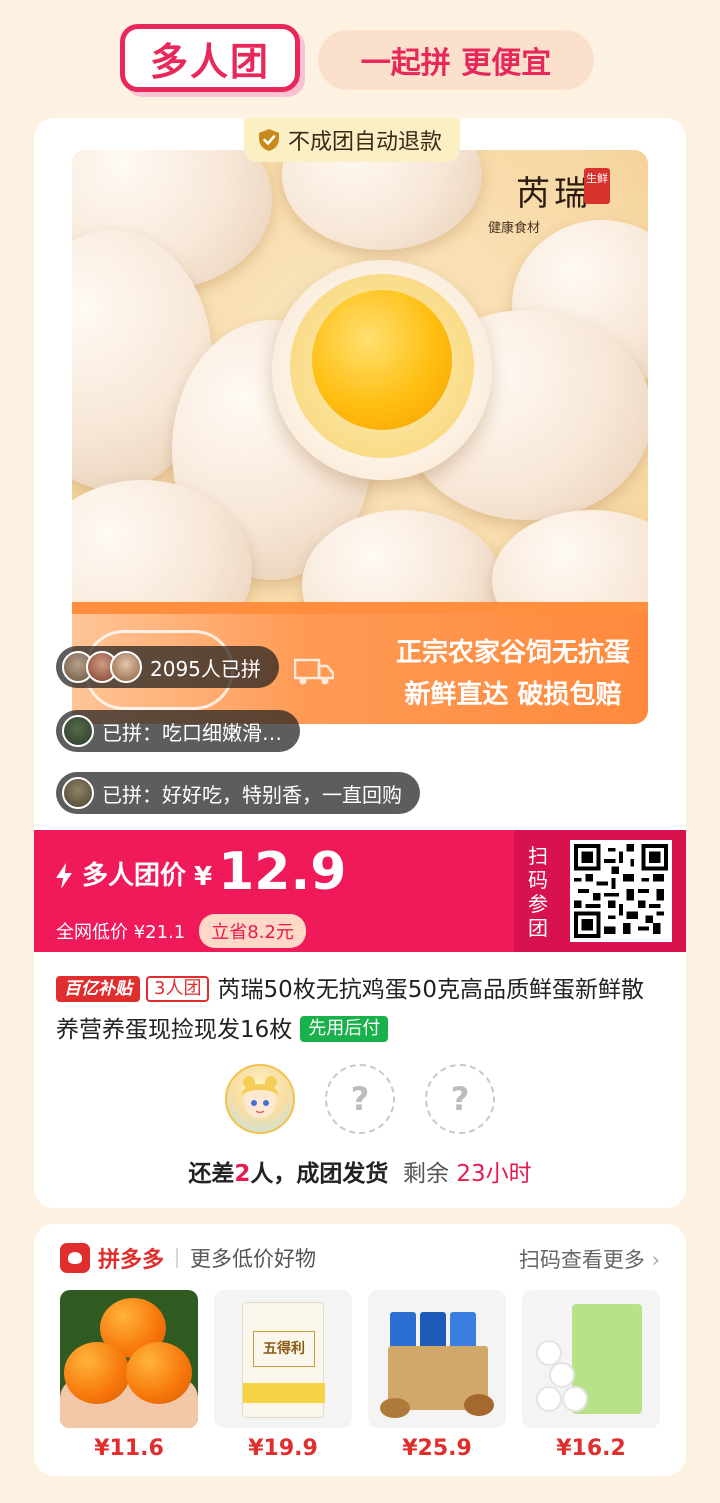  What do you see at coordinates (360, 891) in the screenshot?
I see `price-bar: 多人团价 ¥ 12.9 全网低价 ¥21.1 立省8.2元 扫码参团` at bounding box center [360, 891].